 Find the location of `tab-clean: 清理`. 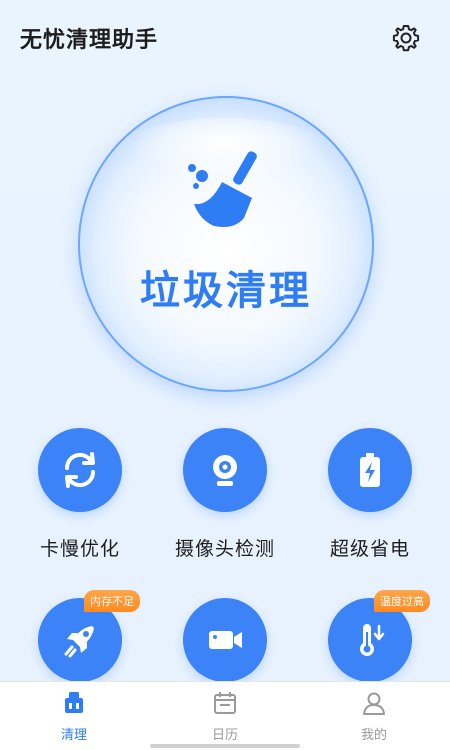

tab-clean: 清理 is located at coordinates (74, 716).